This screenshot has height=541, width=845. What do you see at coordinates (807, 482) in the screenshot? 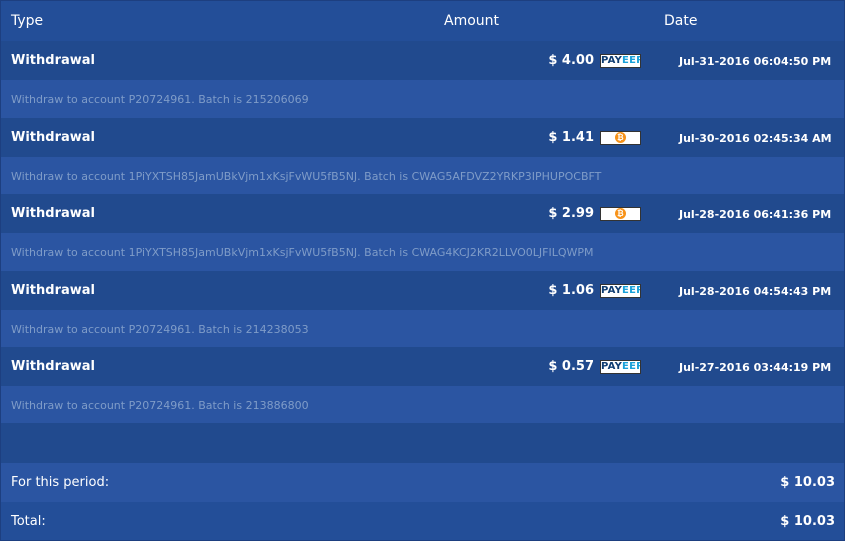
I see `period-total: $ 10.03` at bounding box center [807, 482].